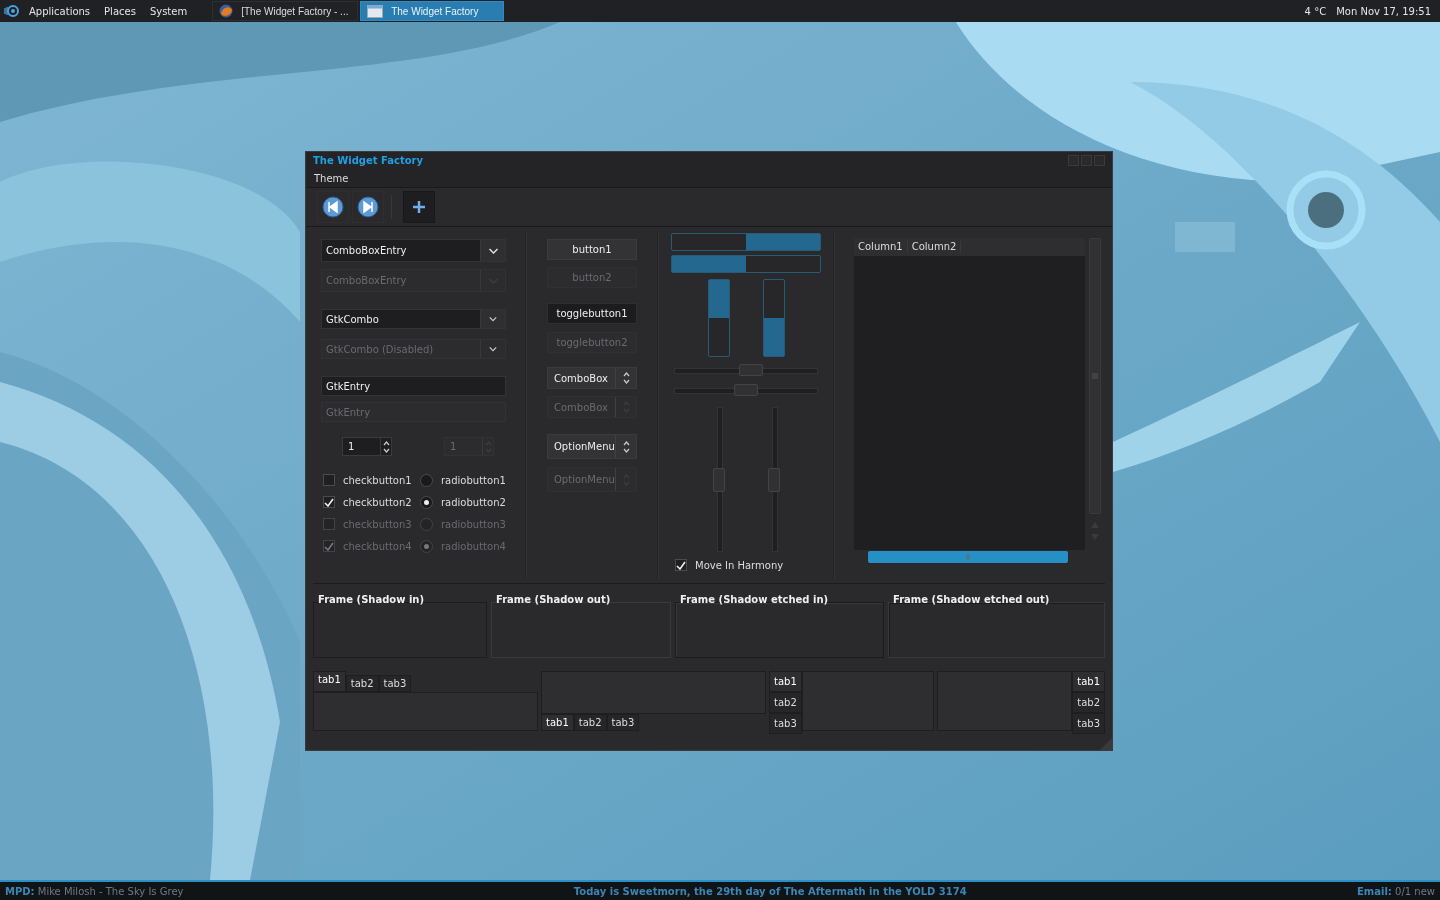  Describe the element at coordinates (1383, 11) in the screenshot. I see `clock-text: Mon Nov 17, 19:51` at that location.